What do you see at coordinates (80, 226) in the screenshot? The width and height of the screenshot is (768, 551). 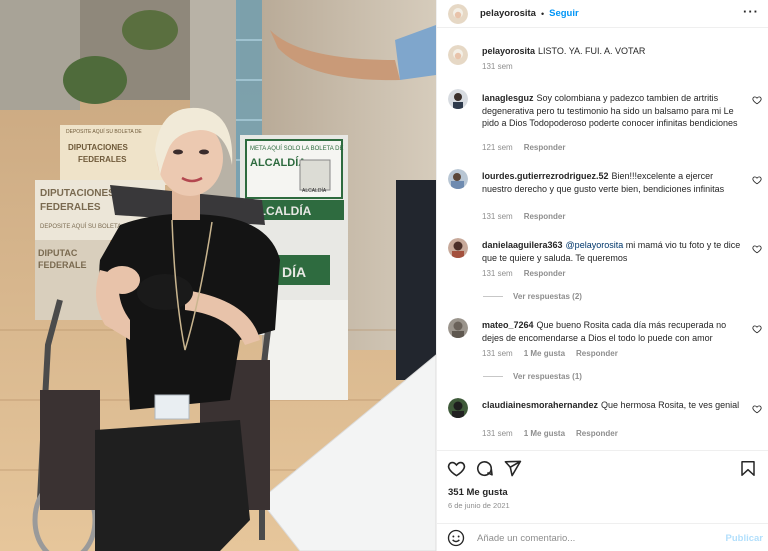 I see `ballot-sign-text: DEPOSITE AQUÍ SU BOLETA` at bounding box center [80, 226].